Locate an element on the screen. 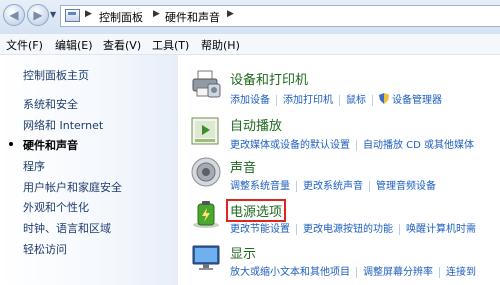 The width and height of the screenshot is (500, 285). sidebar-item-appearance: 外观和个性化 is located at coordinates (56, 207).